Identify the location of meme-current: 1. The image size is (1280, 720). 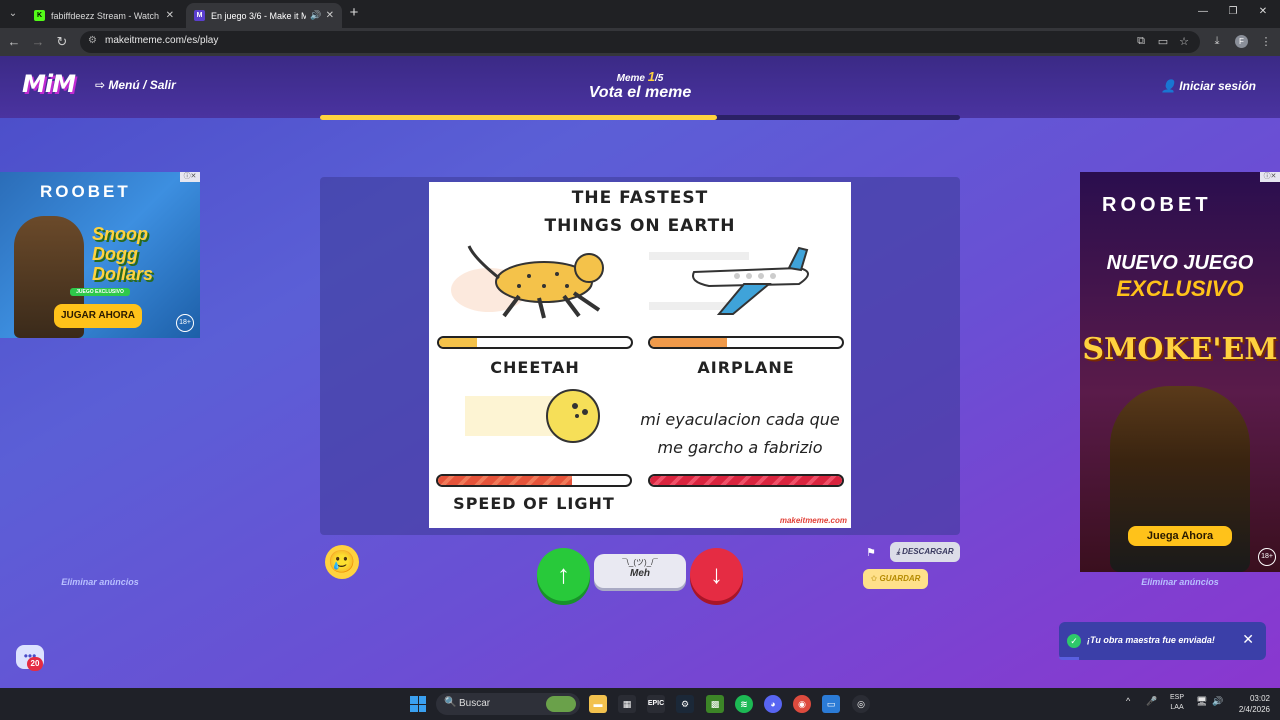
(651, 76).